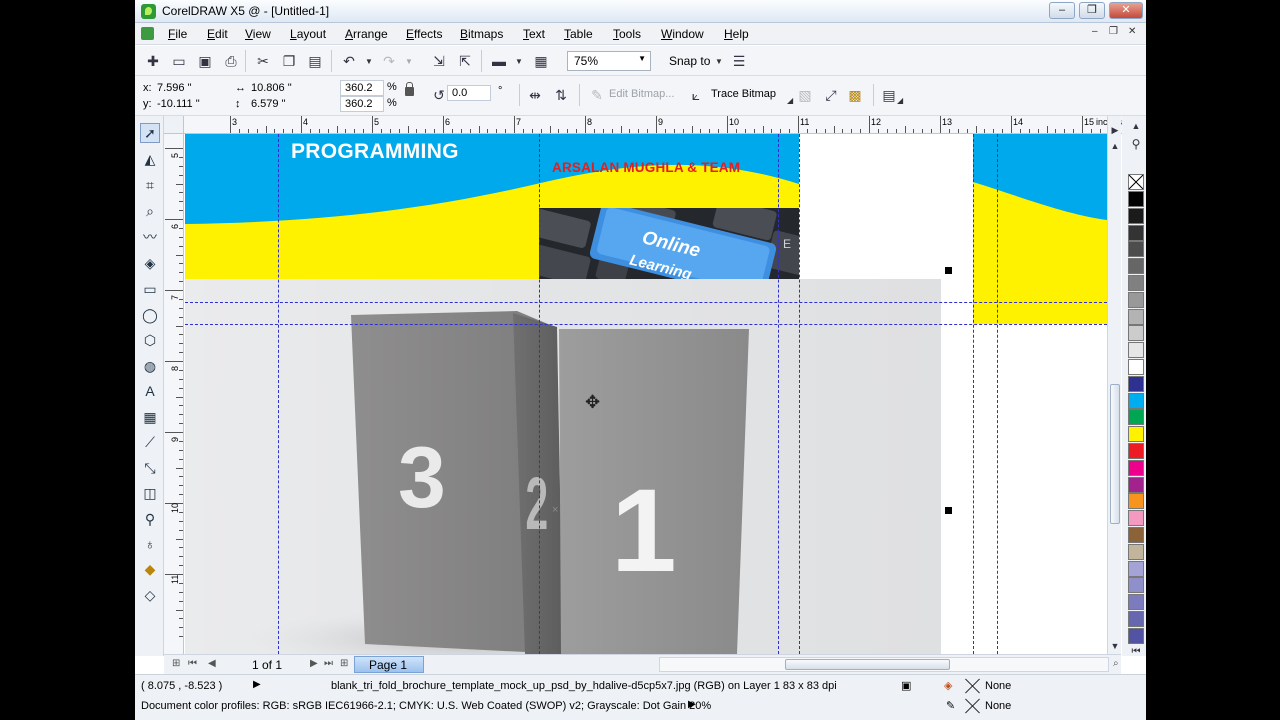 Image resolution: width=1280 pixels, height=720 pixels. What do you see at coordinates (150, 159) in the screenshot?
I see `shape-tool-icon: ◭` at bounding box center [150, 159].